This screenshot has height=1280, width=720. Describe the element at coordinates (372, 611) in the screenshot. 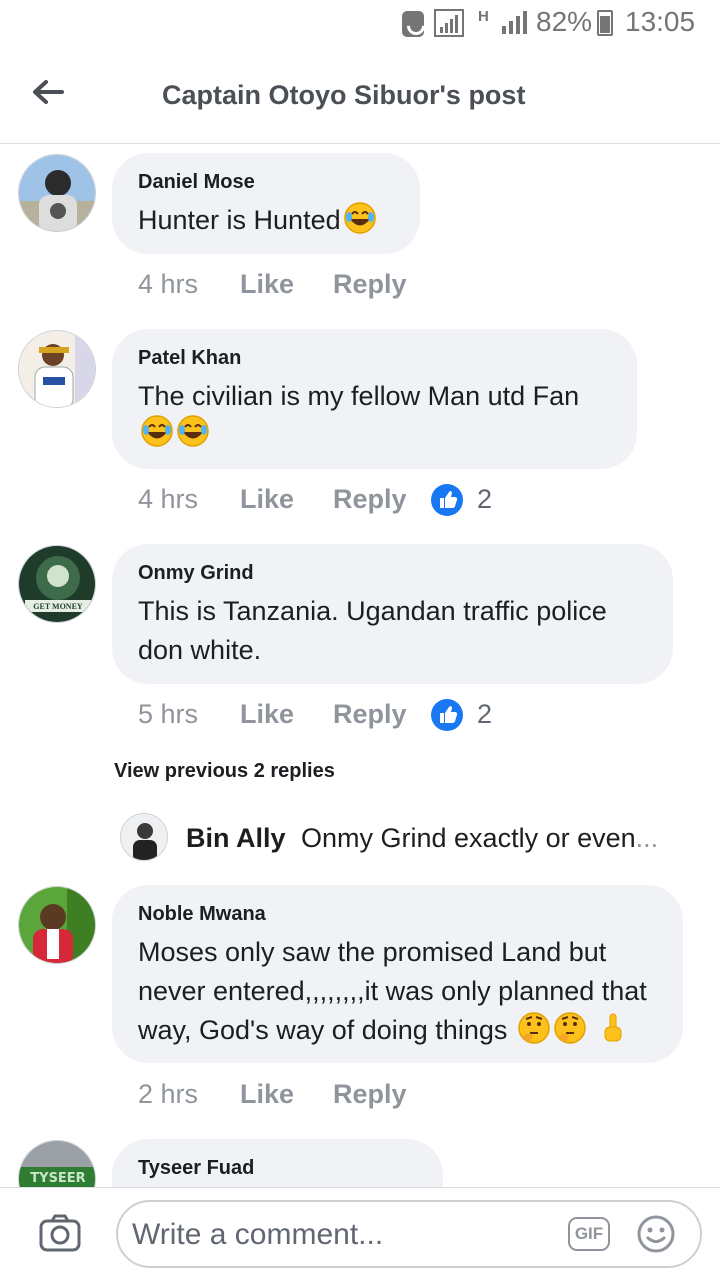

I see `comment-text: This is Tanzania. Ugandan traffic police` at that location.